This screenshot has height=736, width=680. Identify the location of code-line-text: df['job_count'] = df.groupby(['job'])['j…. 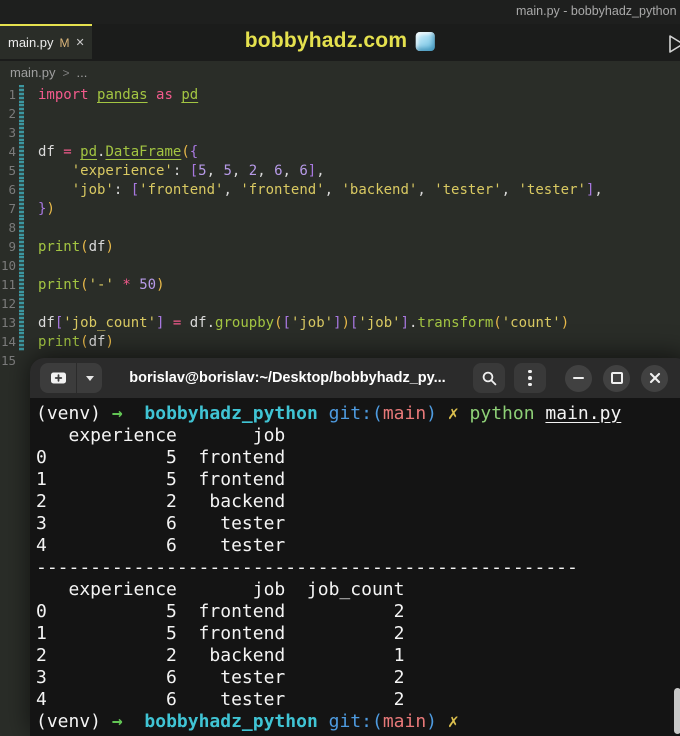
(303, 323).